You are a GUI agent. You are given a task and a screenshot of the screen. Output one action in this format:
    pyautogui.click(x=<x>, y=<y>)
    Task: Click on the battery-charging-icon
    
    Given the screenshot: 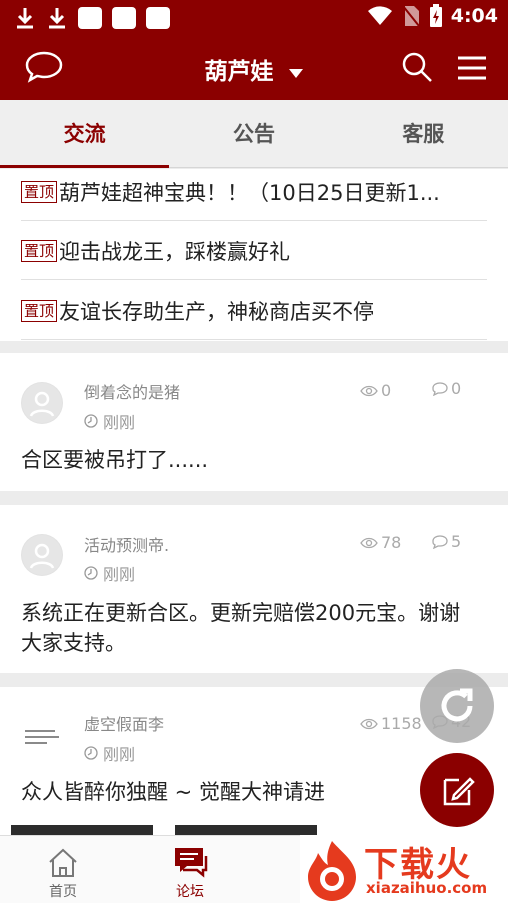 What is the action you would take?
    pyautogui.click(x=435, y=15)
    